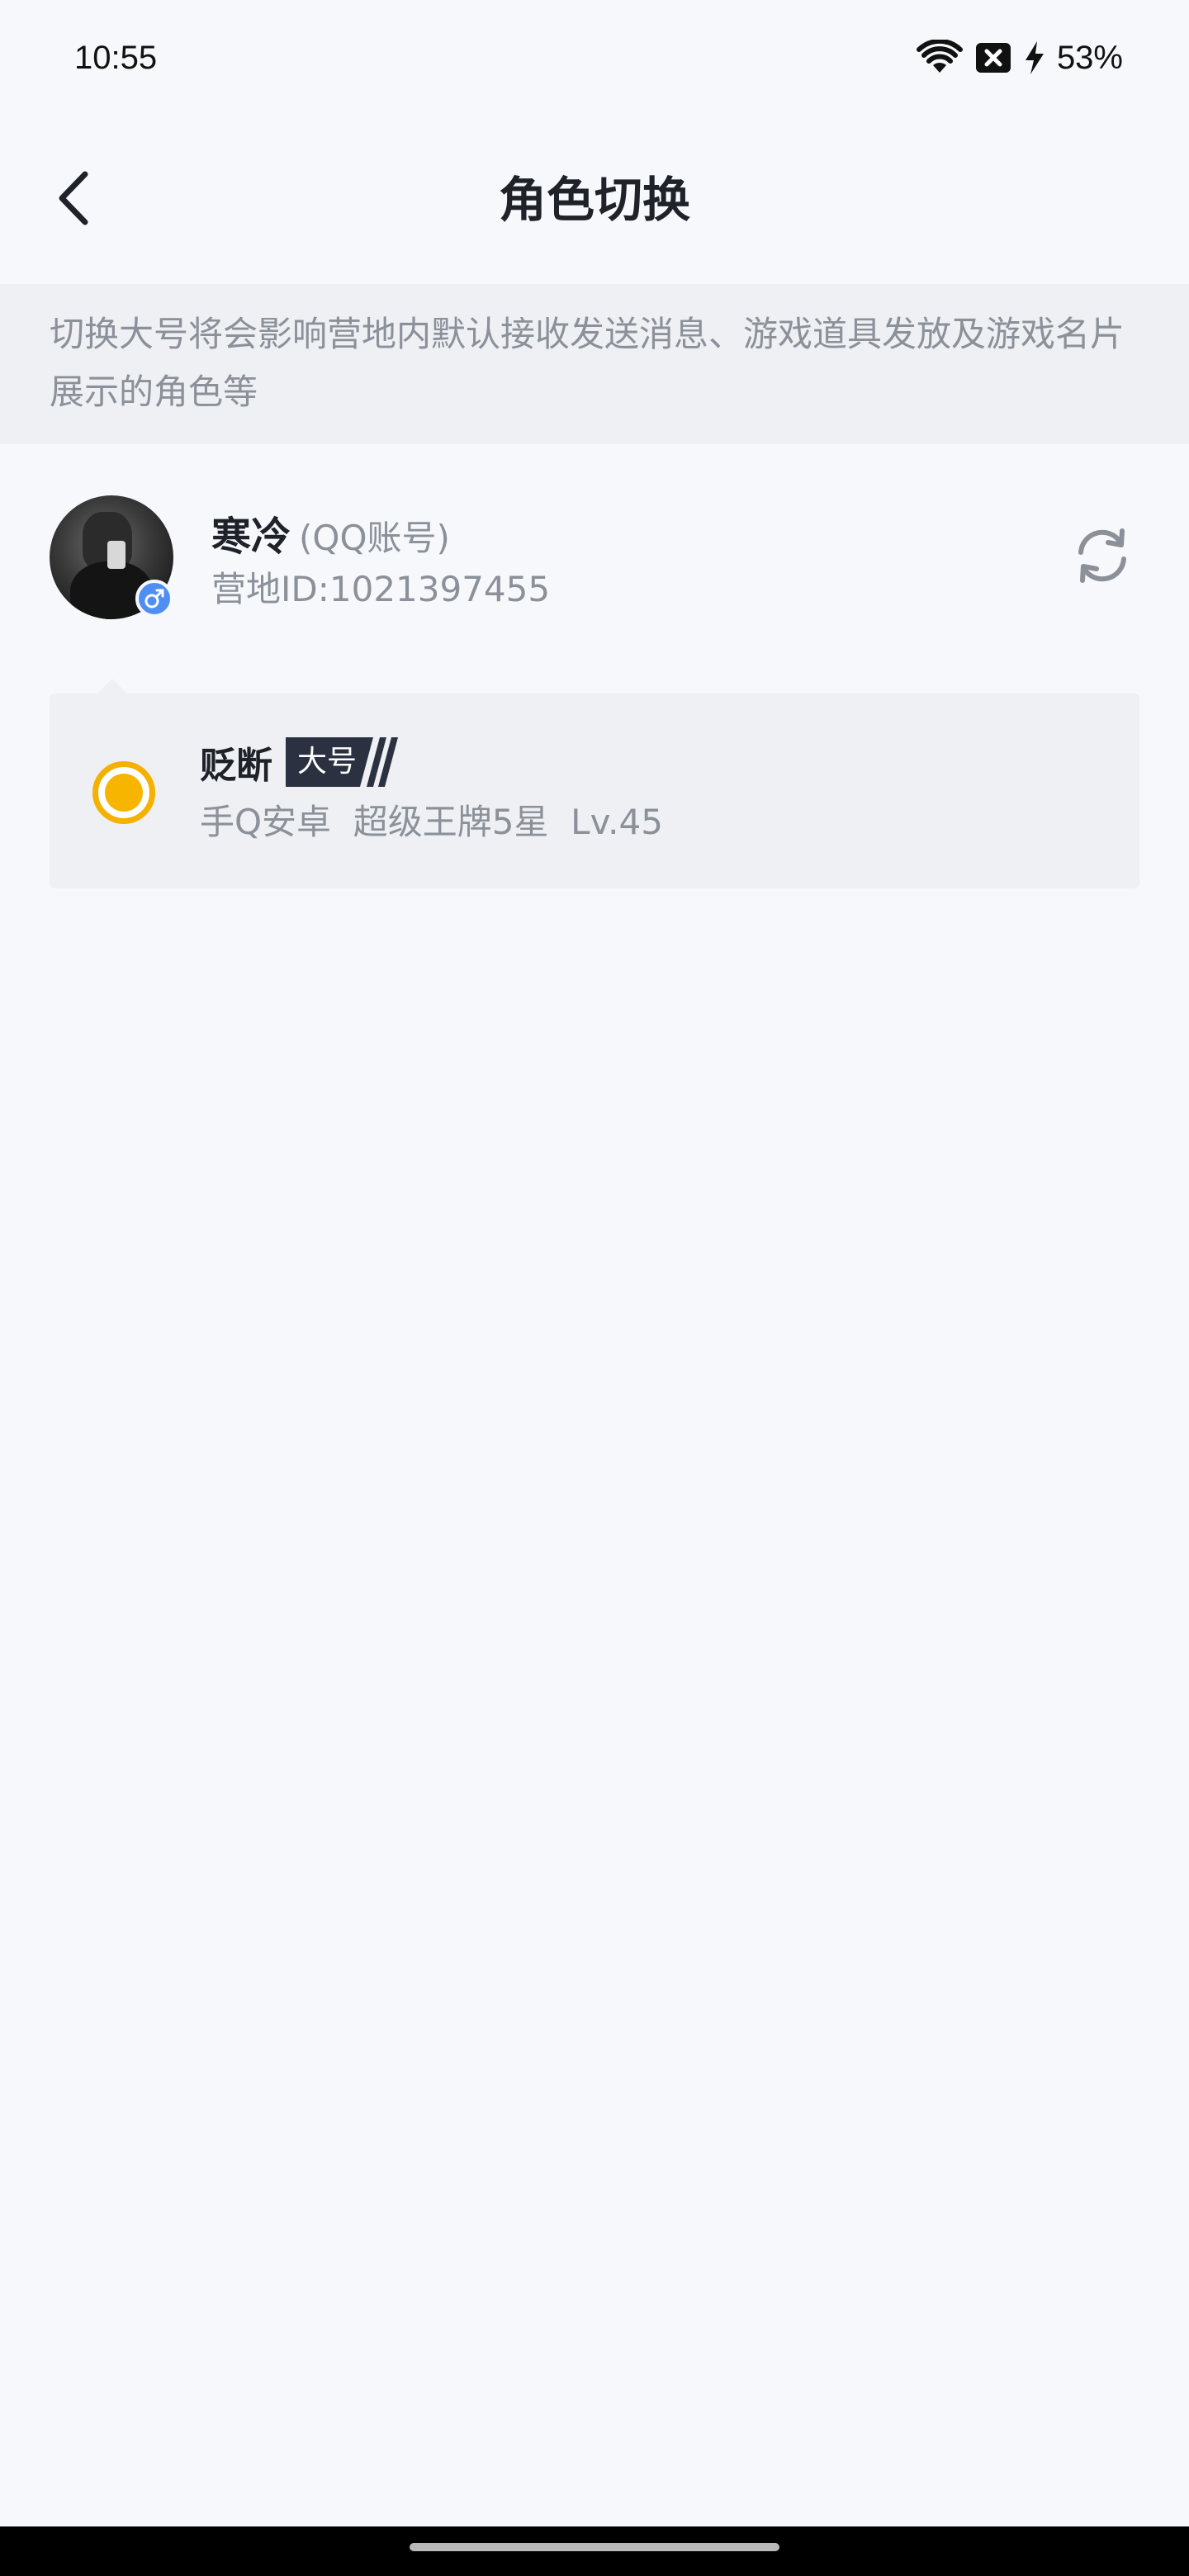  I want to click on notice-banner: 切换大号将会影响营地内默认接收发送消息、游戏道具发放及游戏名片展示的角色等, so click(594, 364).